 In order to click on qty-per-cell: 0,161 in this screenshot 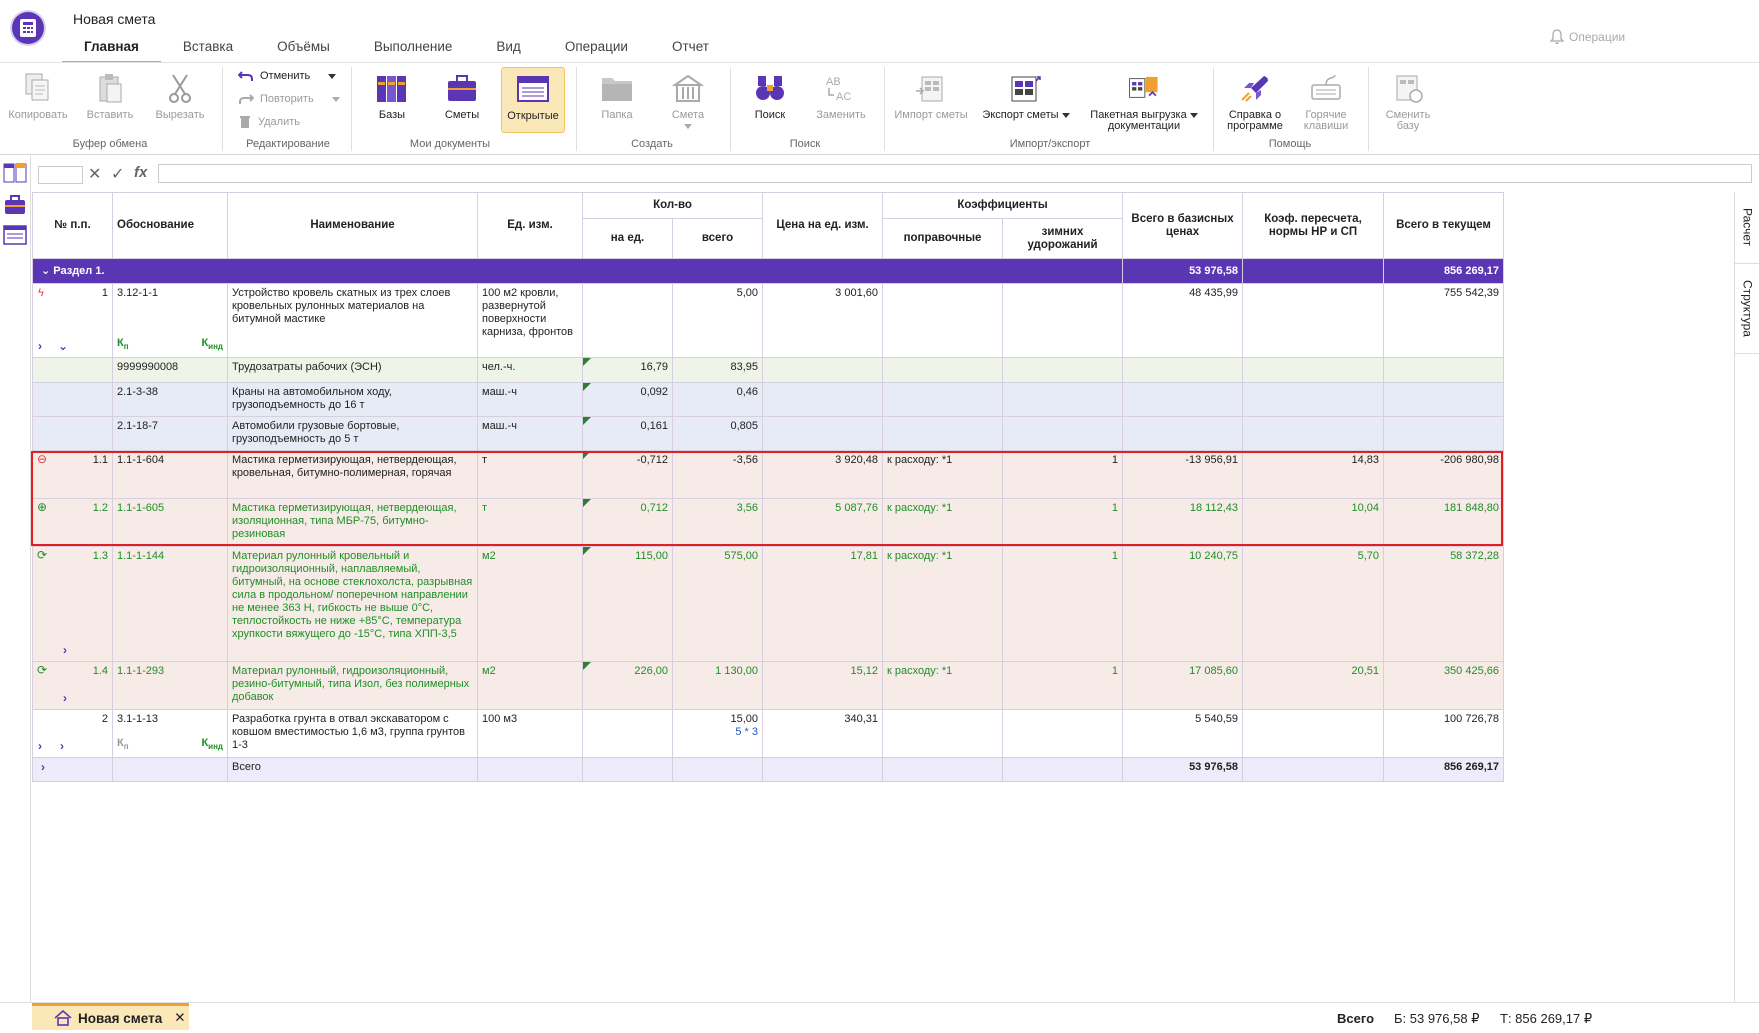, I will do `click(627, 433)`.